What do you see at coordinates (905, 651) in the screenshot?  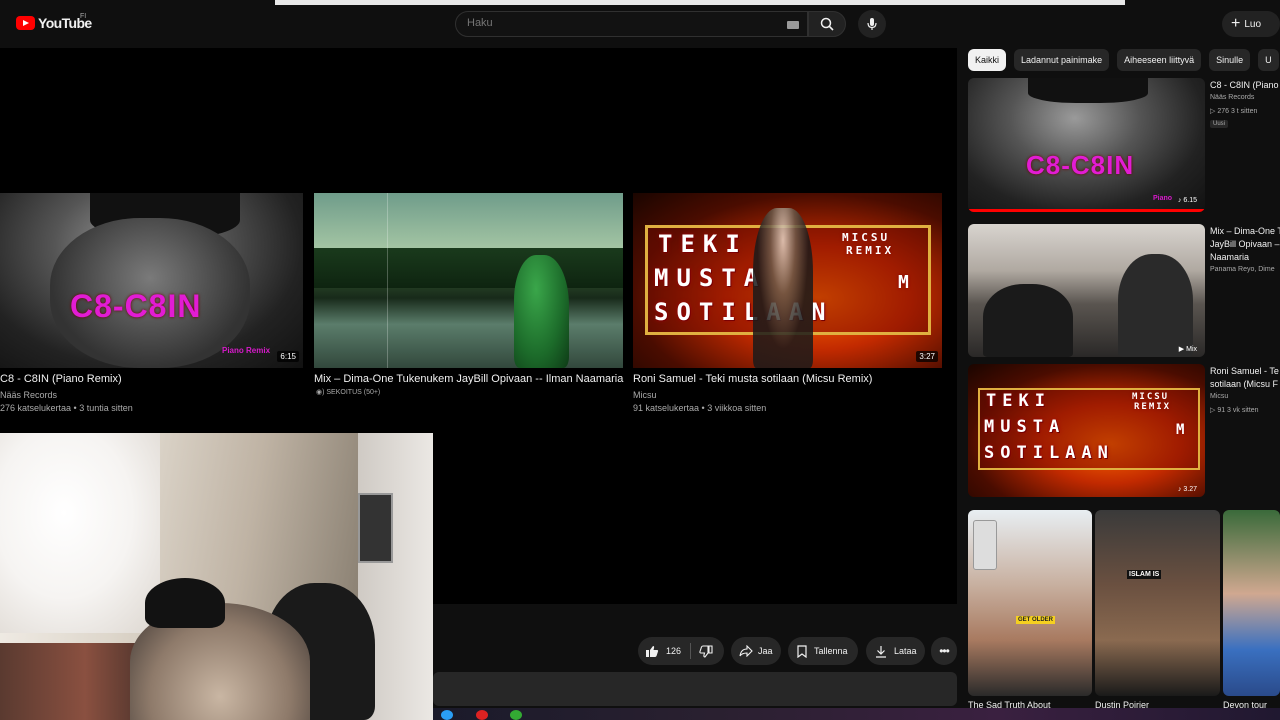 I see `download-label: Lataa` at bounding box center [905, 651].